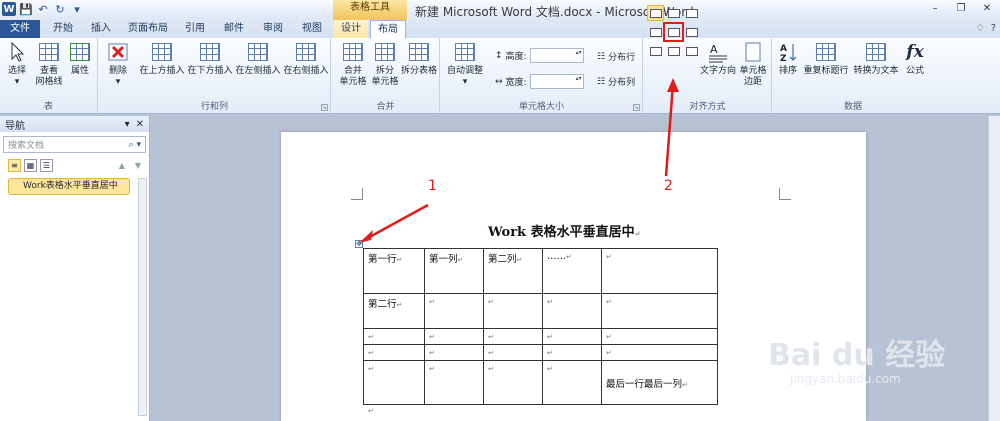  What do you see at coordinates (366, 236) in the screenshot?
I see `arrowhead-1-icon` at bounding box center [366, 236].